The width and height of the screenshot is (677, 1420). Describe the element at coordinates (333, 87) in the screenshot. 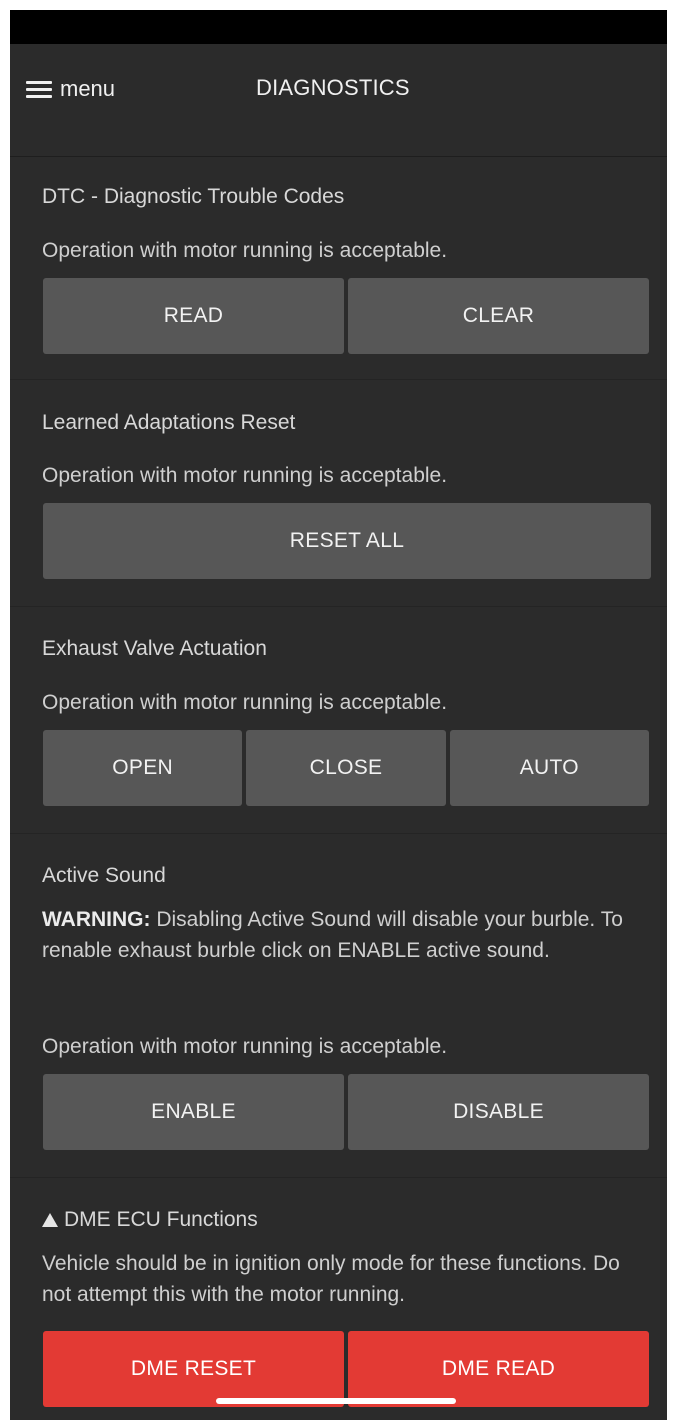

I see `page-title: DIAGNOSTICS` at that location.